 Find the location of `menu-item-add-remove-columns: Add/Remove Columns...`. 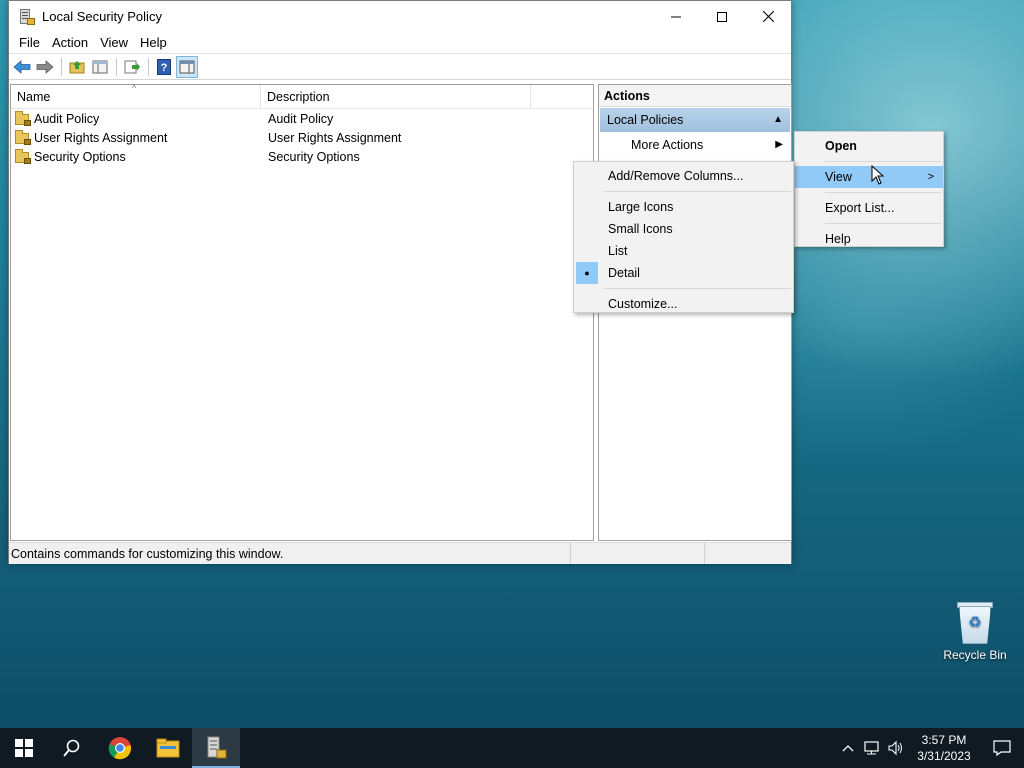

menu-item-add-remove-columns: Add/Remove Columns... is located at coordinates (683, 176).